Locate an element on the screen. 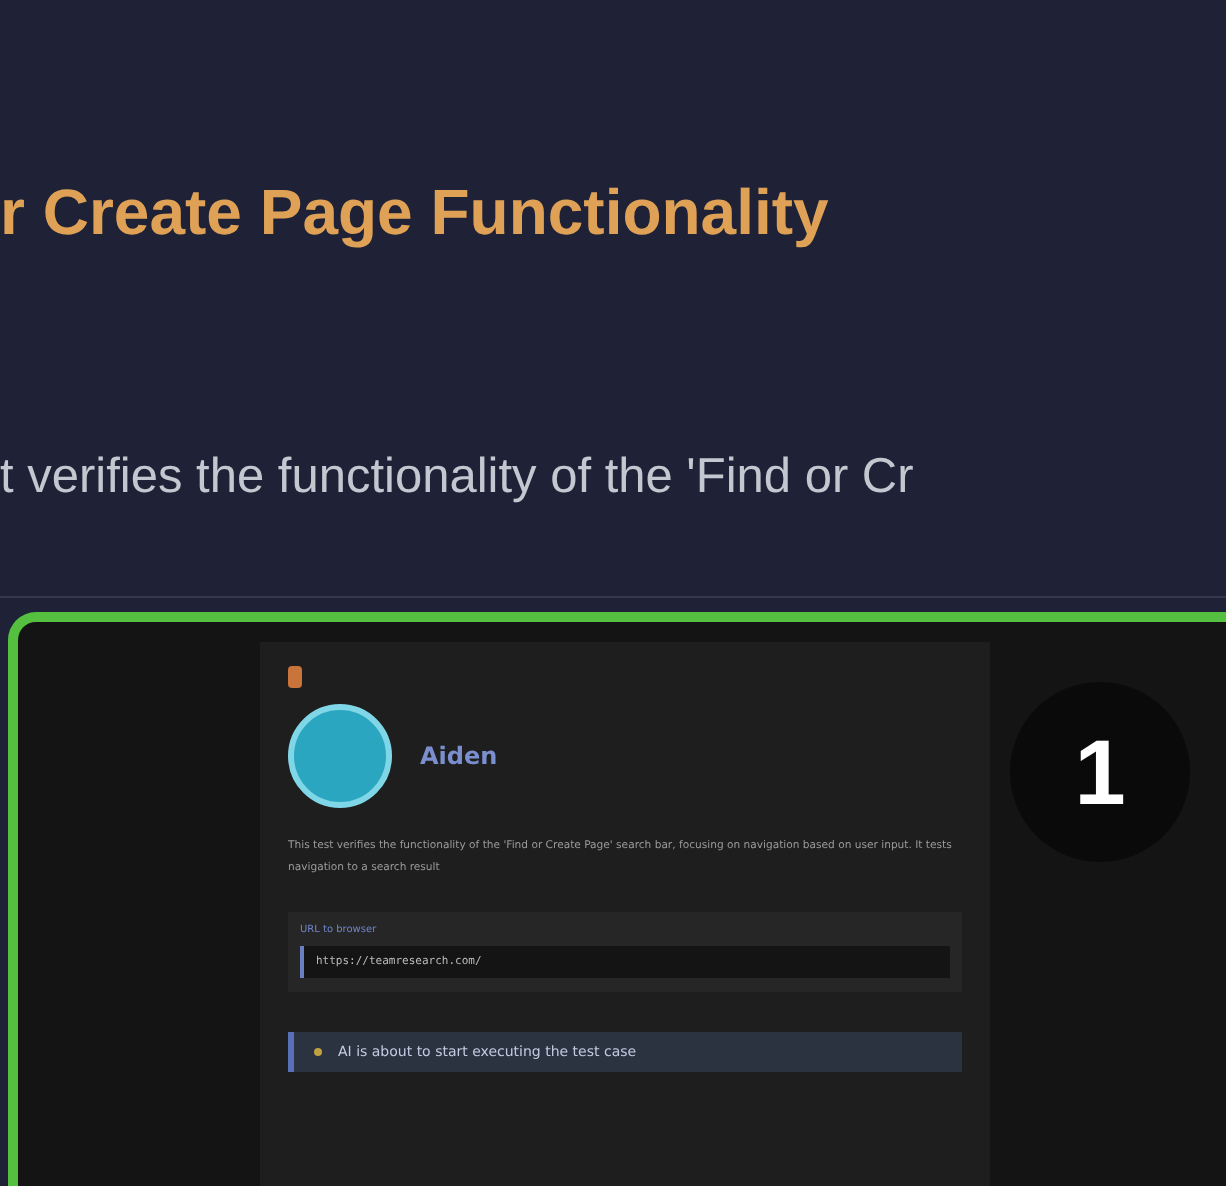 Image resolution: width=1226 pixels, height=1186 pixels. page-title: r Create Page Functionality is located at coordinates (415, 213).